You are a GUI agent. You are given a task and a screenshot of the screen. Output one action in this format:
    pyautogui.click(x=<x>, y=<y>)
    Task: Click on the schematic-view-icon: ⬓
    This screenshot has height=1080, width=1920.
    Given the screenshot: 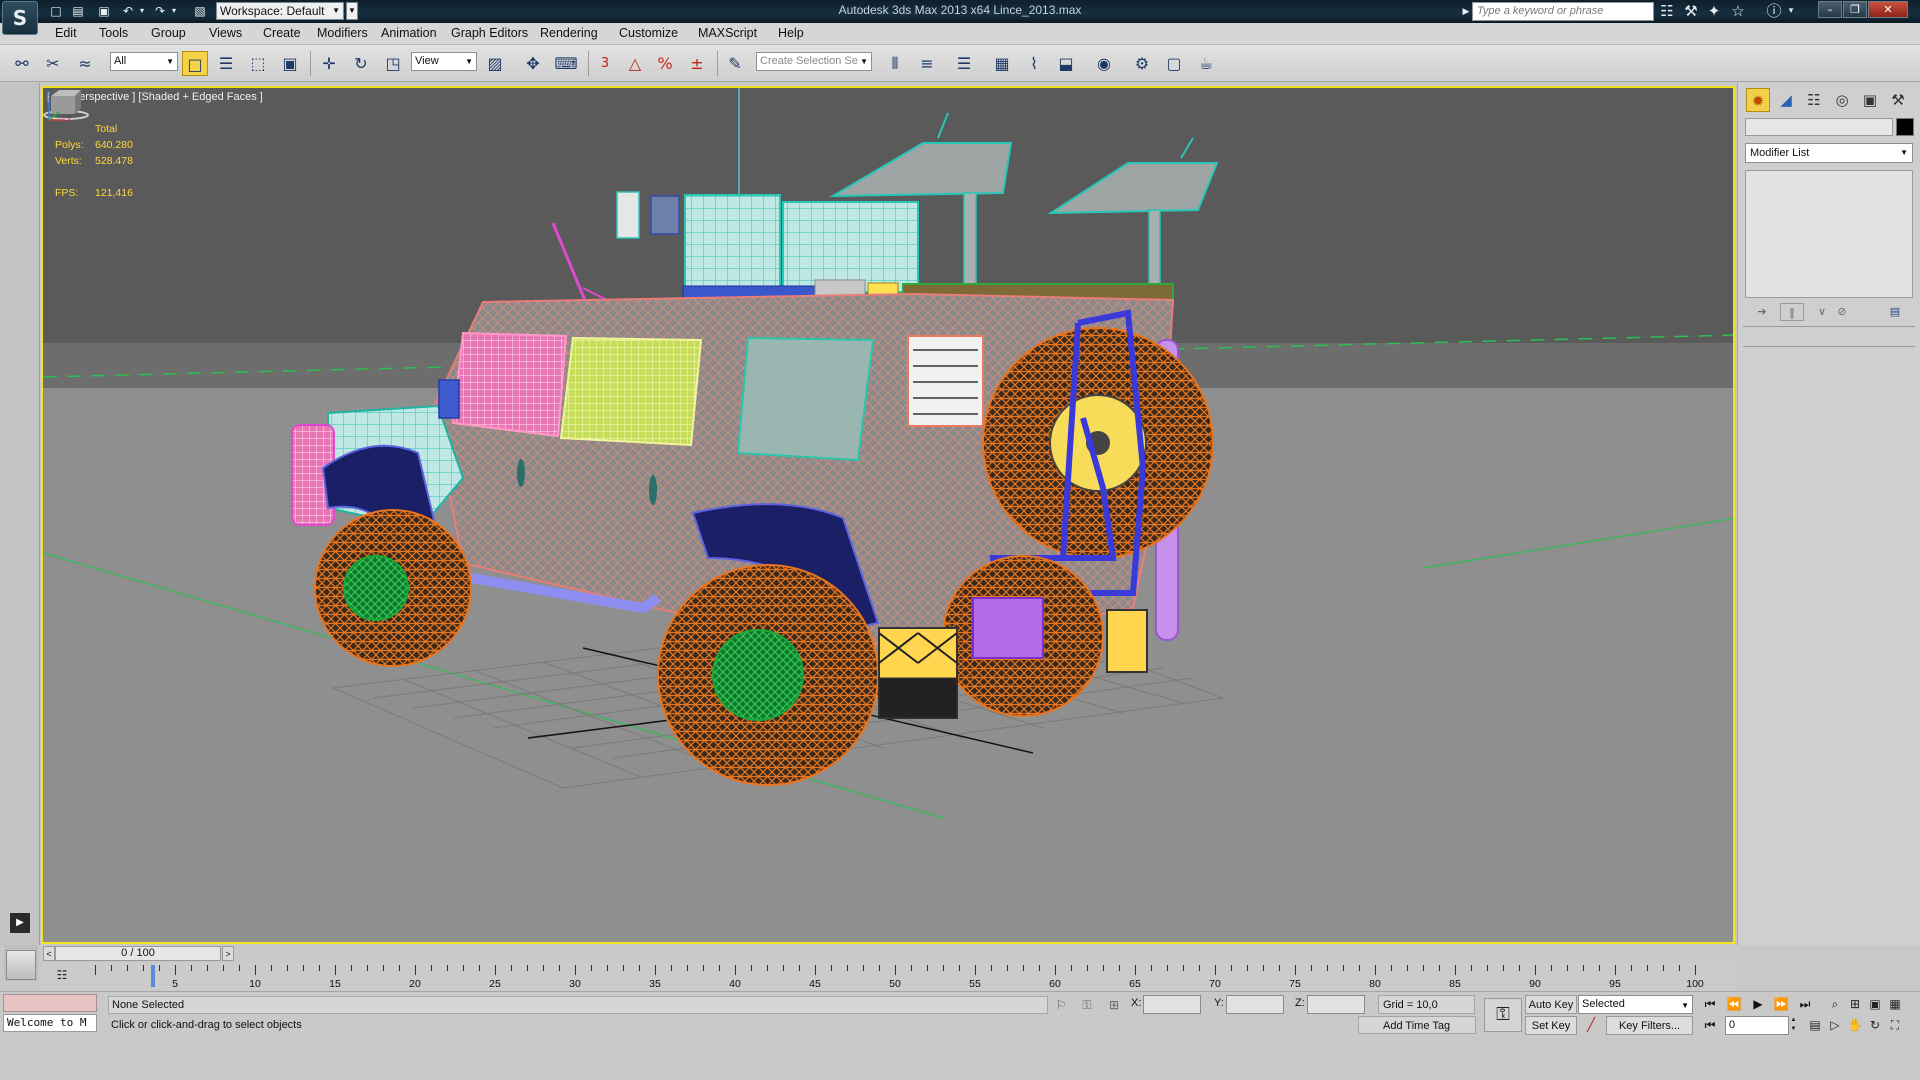 What is the action you would take?
    pyautogui.click(x=1066, y=63)
    